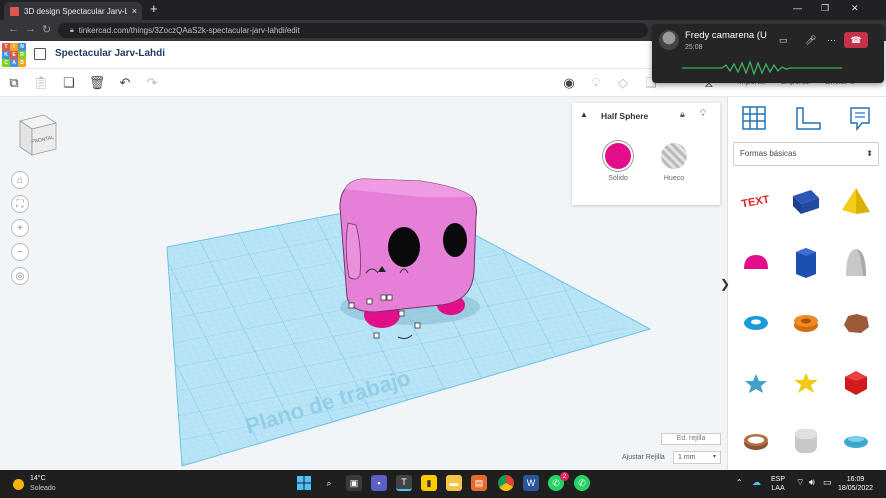 This screenshot has width=886, height=498. What do you see at coordinates (806, 383) in the screenshot?
I see `shape-star-gold` at bounding box center [806, 383].